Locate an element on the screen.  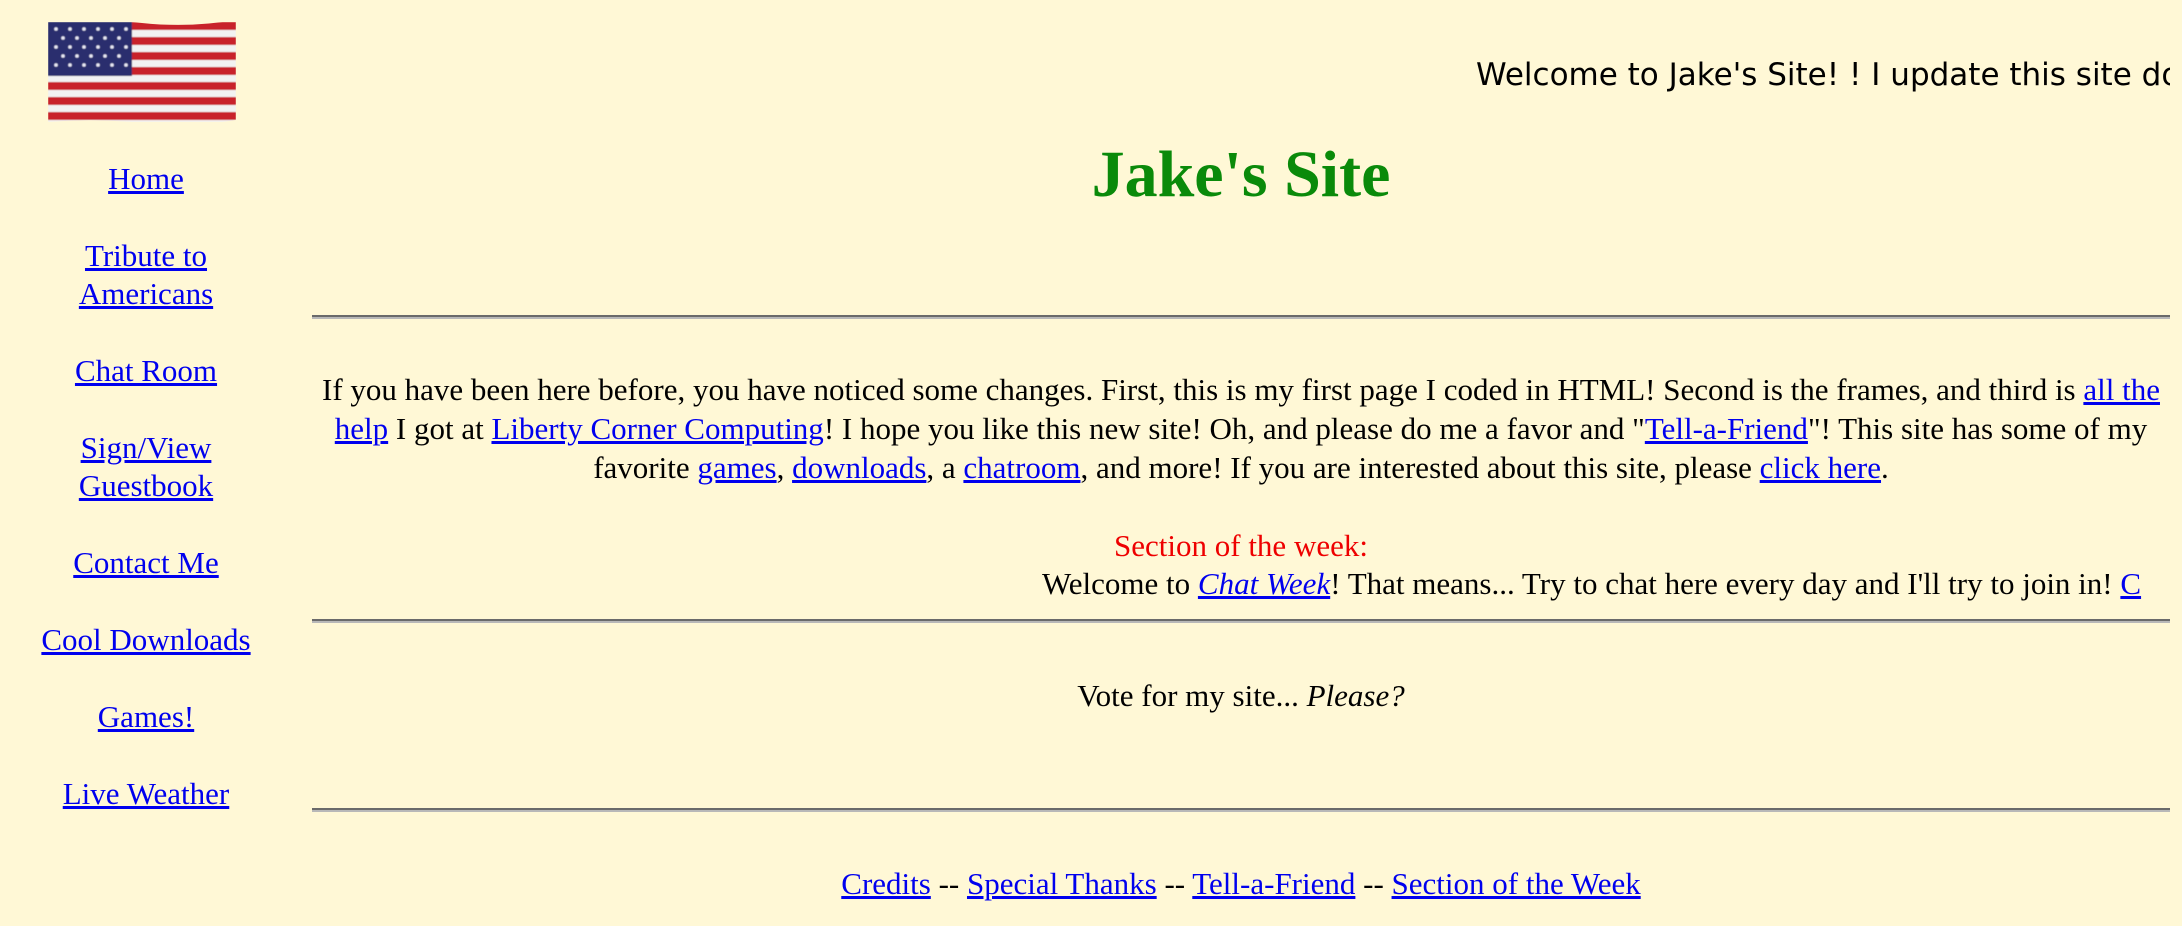
chat-week-link-text: Chat Week is located at coordinates (1264, 583).